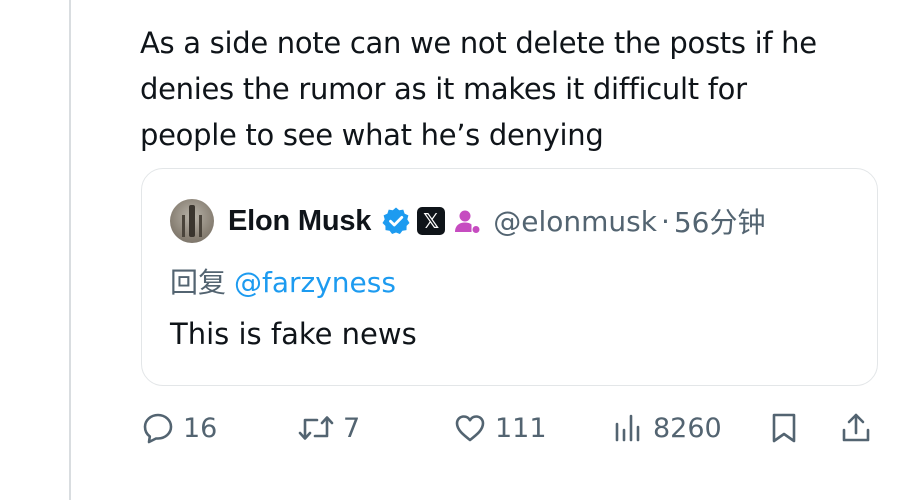  What do you see at coordinates (687, 428) in the screenshot?
I see `views-count: 8260` at bounding box center [687, 428].